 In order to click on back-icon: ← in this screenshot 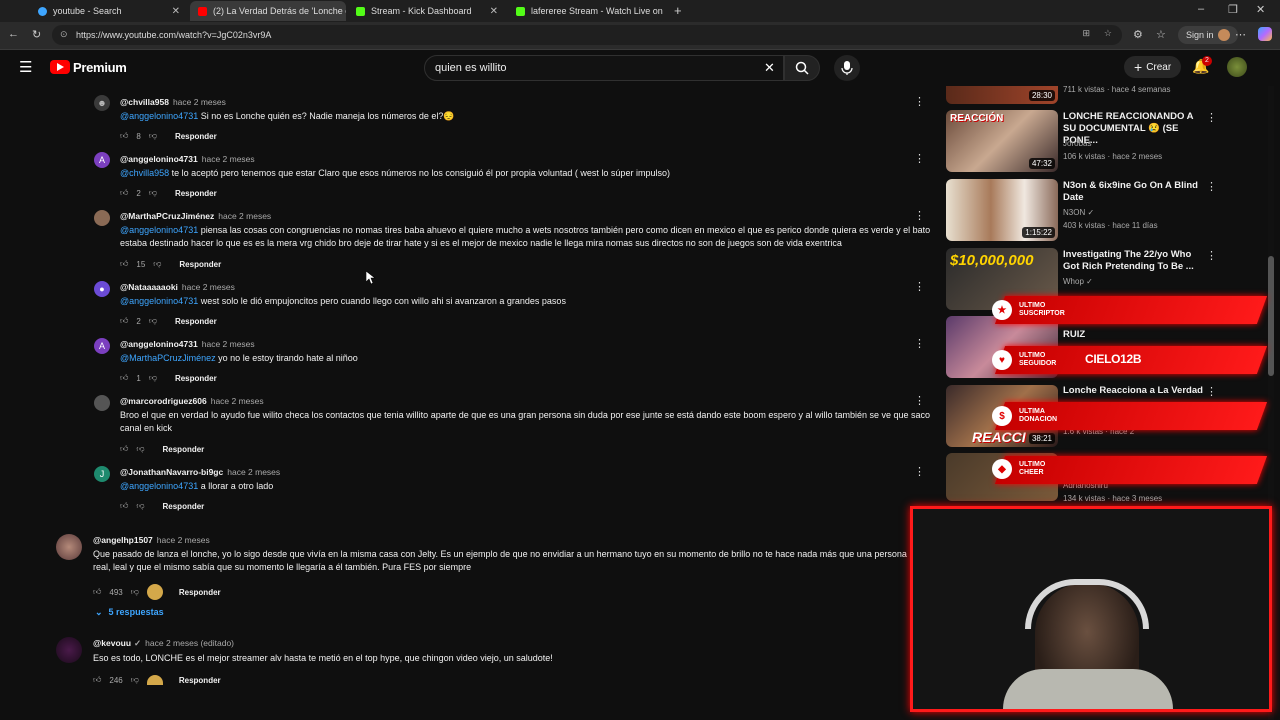, I will do `click(13, 34)`.